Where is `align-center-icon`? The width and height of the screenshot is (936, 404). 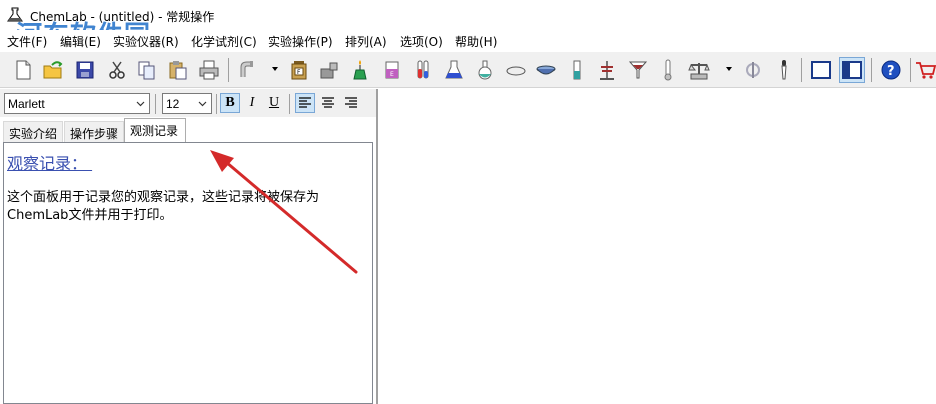
align-center-icon is located at coordinates (328, 102).